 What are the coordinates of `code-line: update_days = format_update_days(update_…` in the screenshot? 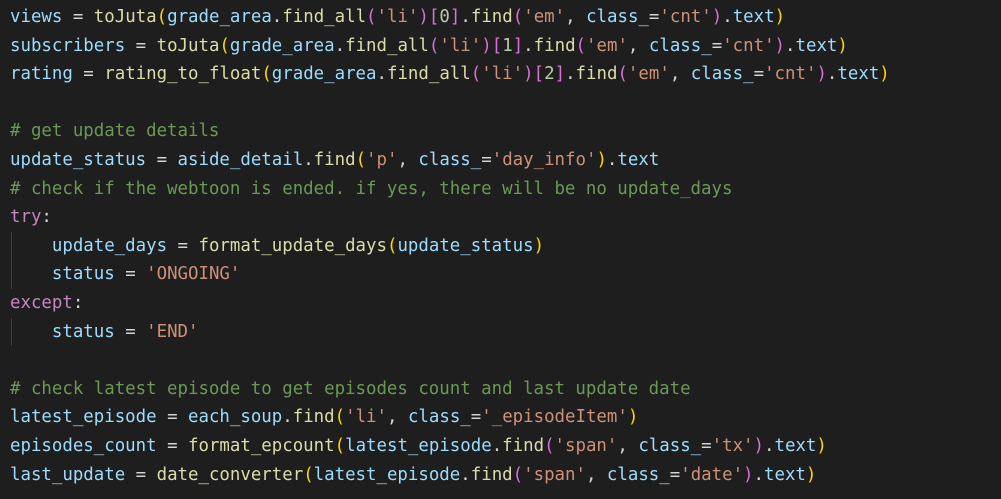 It's located at (450, 246).